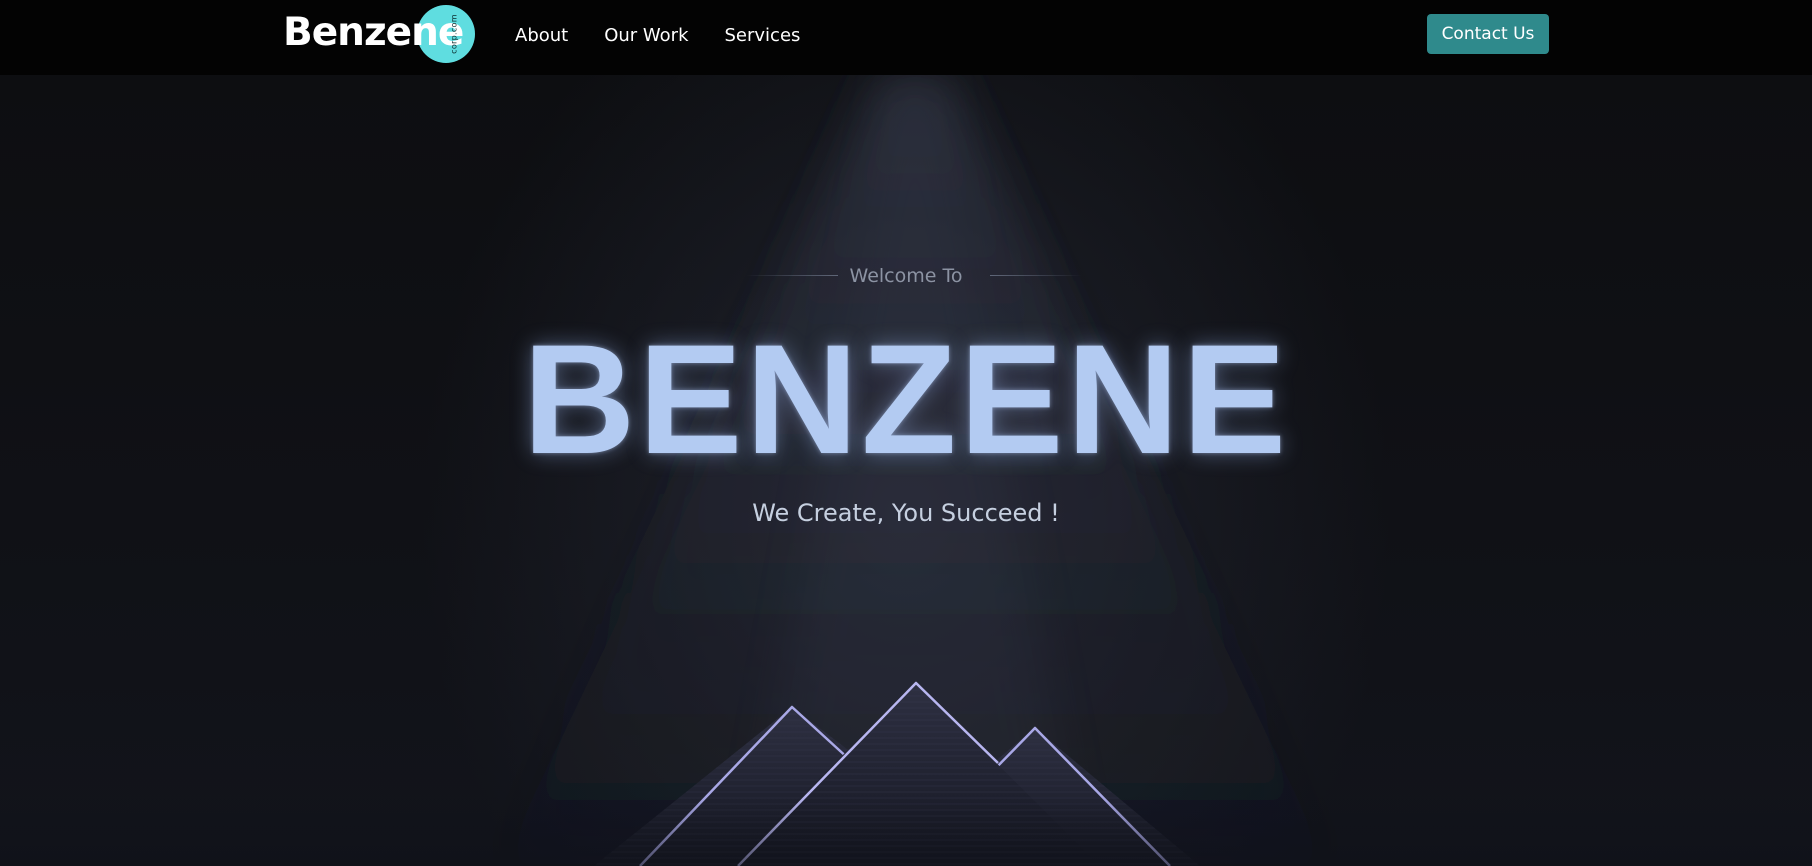 This screenshot has height=866, width=1812. What do you see at coordinates (1488, 34) in the screenshot?
I see `contact-us-button: Contact Us` at bounding box center [1488, 34].